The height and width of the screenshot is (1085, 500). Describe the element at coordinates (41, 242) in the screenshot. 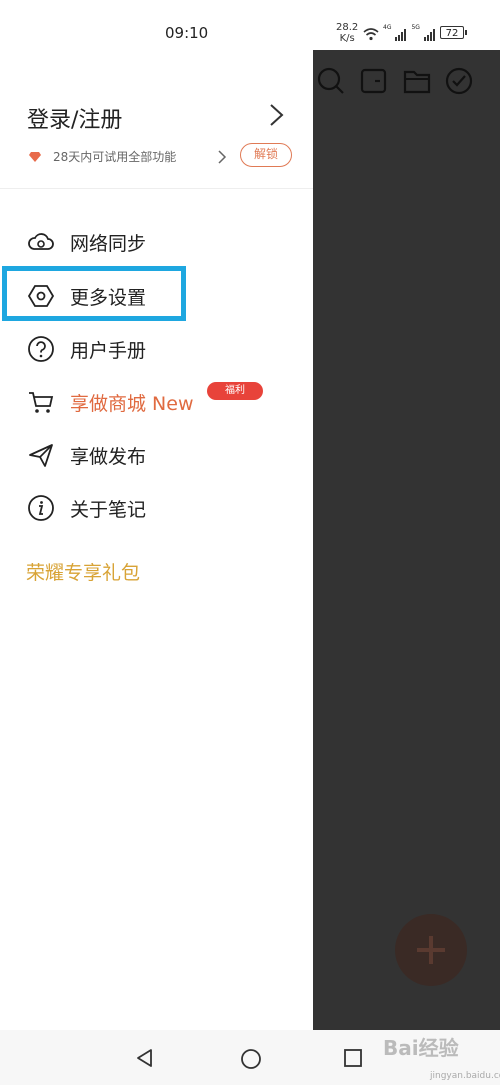

I see `cloud-sync-icon` at that location.